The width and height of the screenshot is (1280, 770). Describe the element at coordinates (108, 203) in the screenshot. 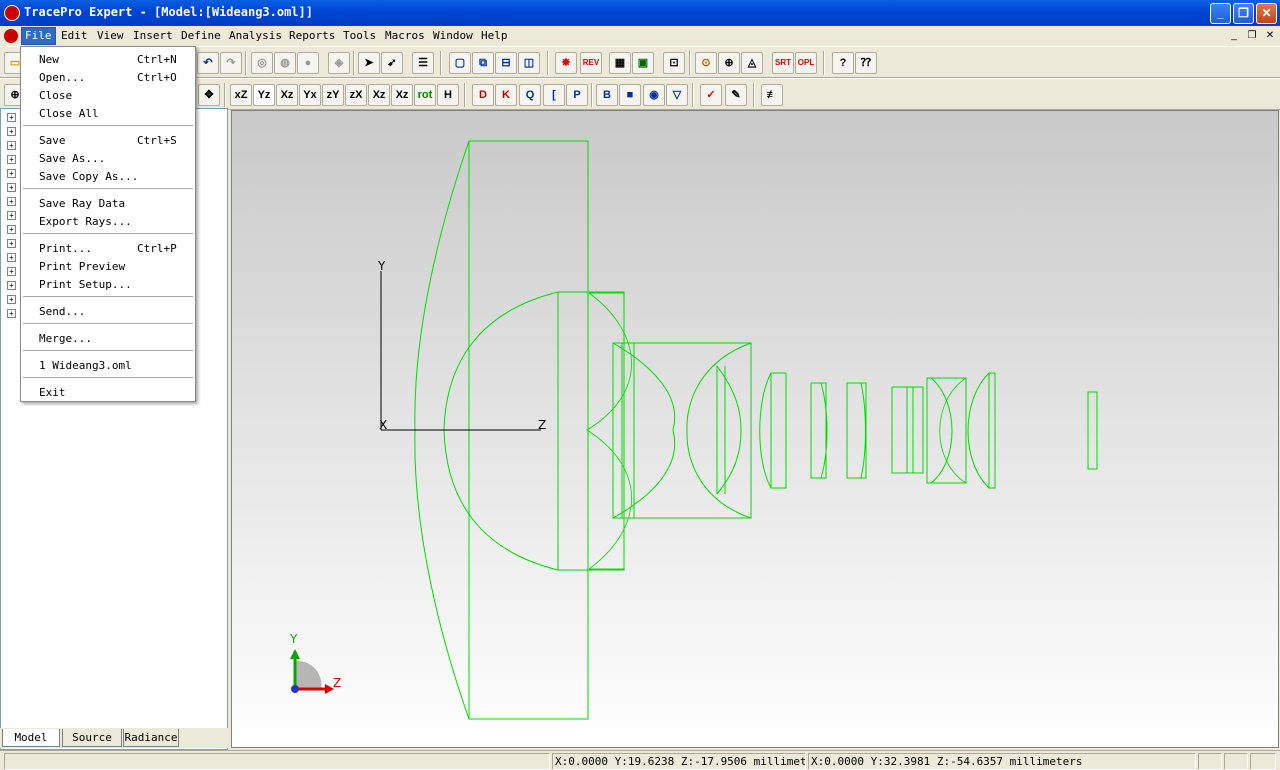

I see `file-menu-item-save-ray-data: Save Ray Data` at that location.